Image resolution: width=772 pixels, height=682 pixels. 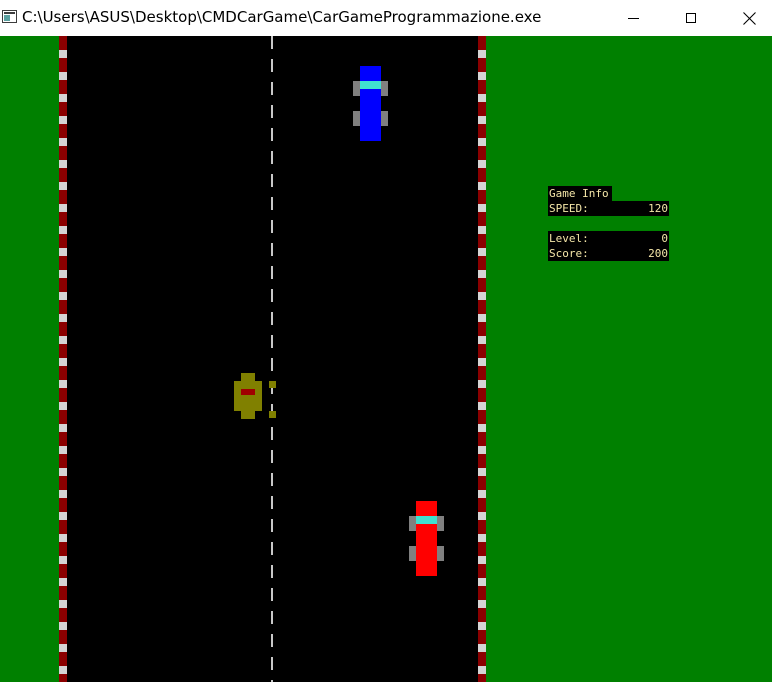 I want to click on maximize-icon, so click(x=691, y=18).